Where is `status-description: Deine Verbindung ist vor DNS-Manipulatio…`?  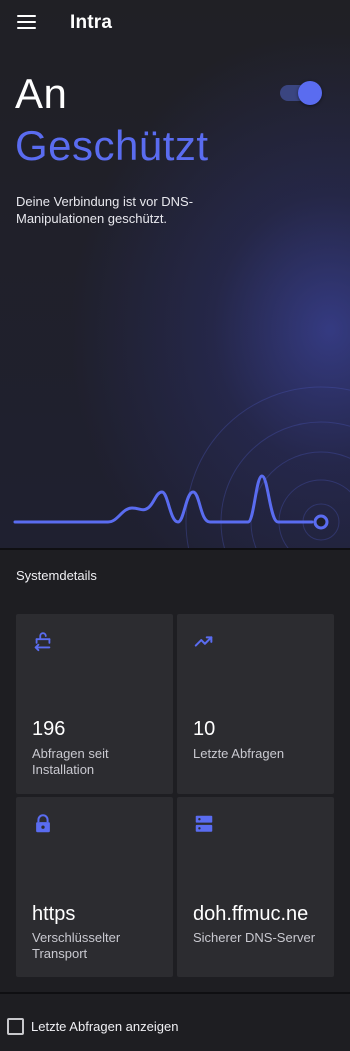
status-description: Deine Verbindung ist vor DNS-Manipulatio… is located at coordinates (105, 210).